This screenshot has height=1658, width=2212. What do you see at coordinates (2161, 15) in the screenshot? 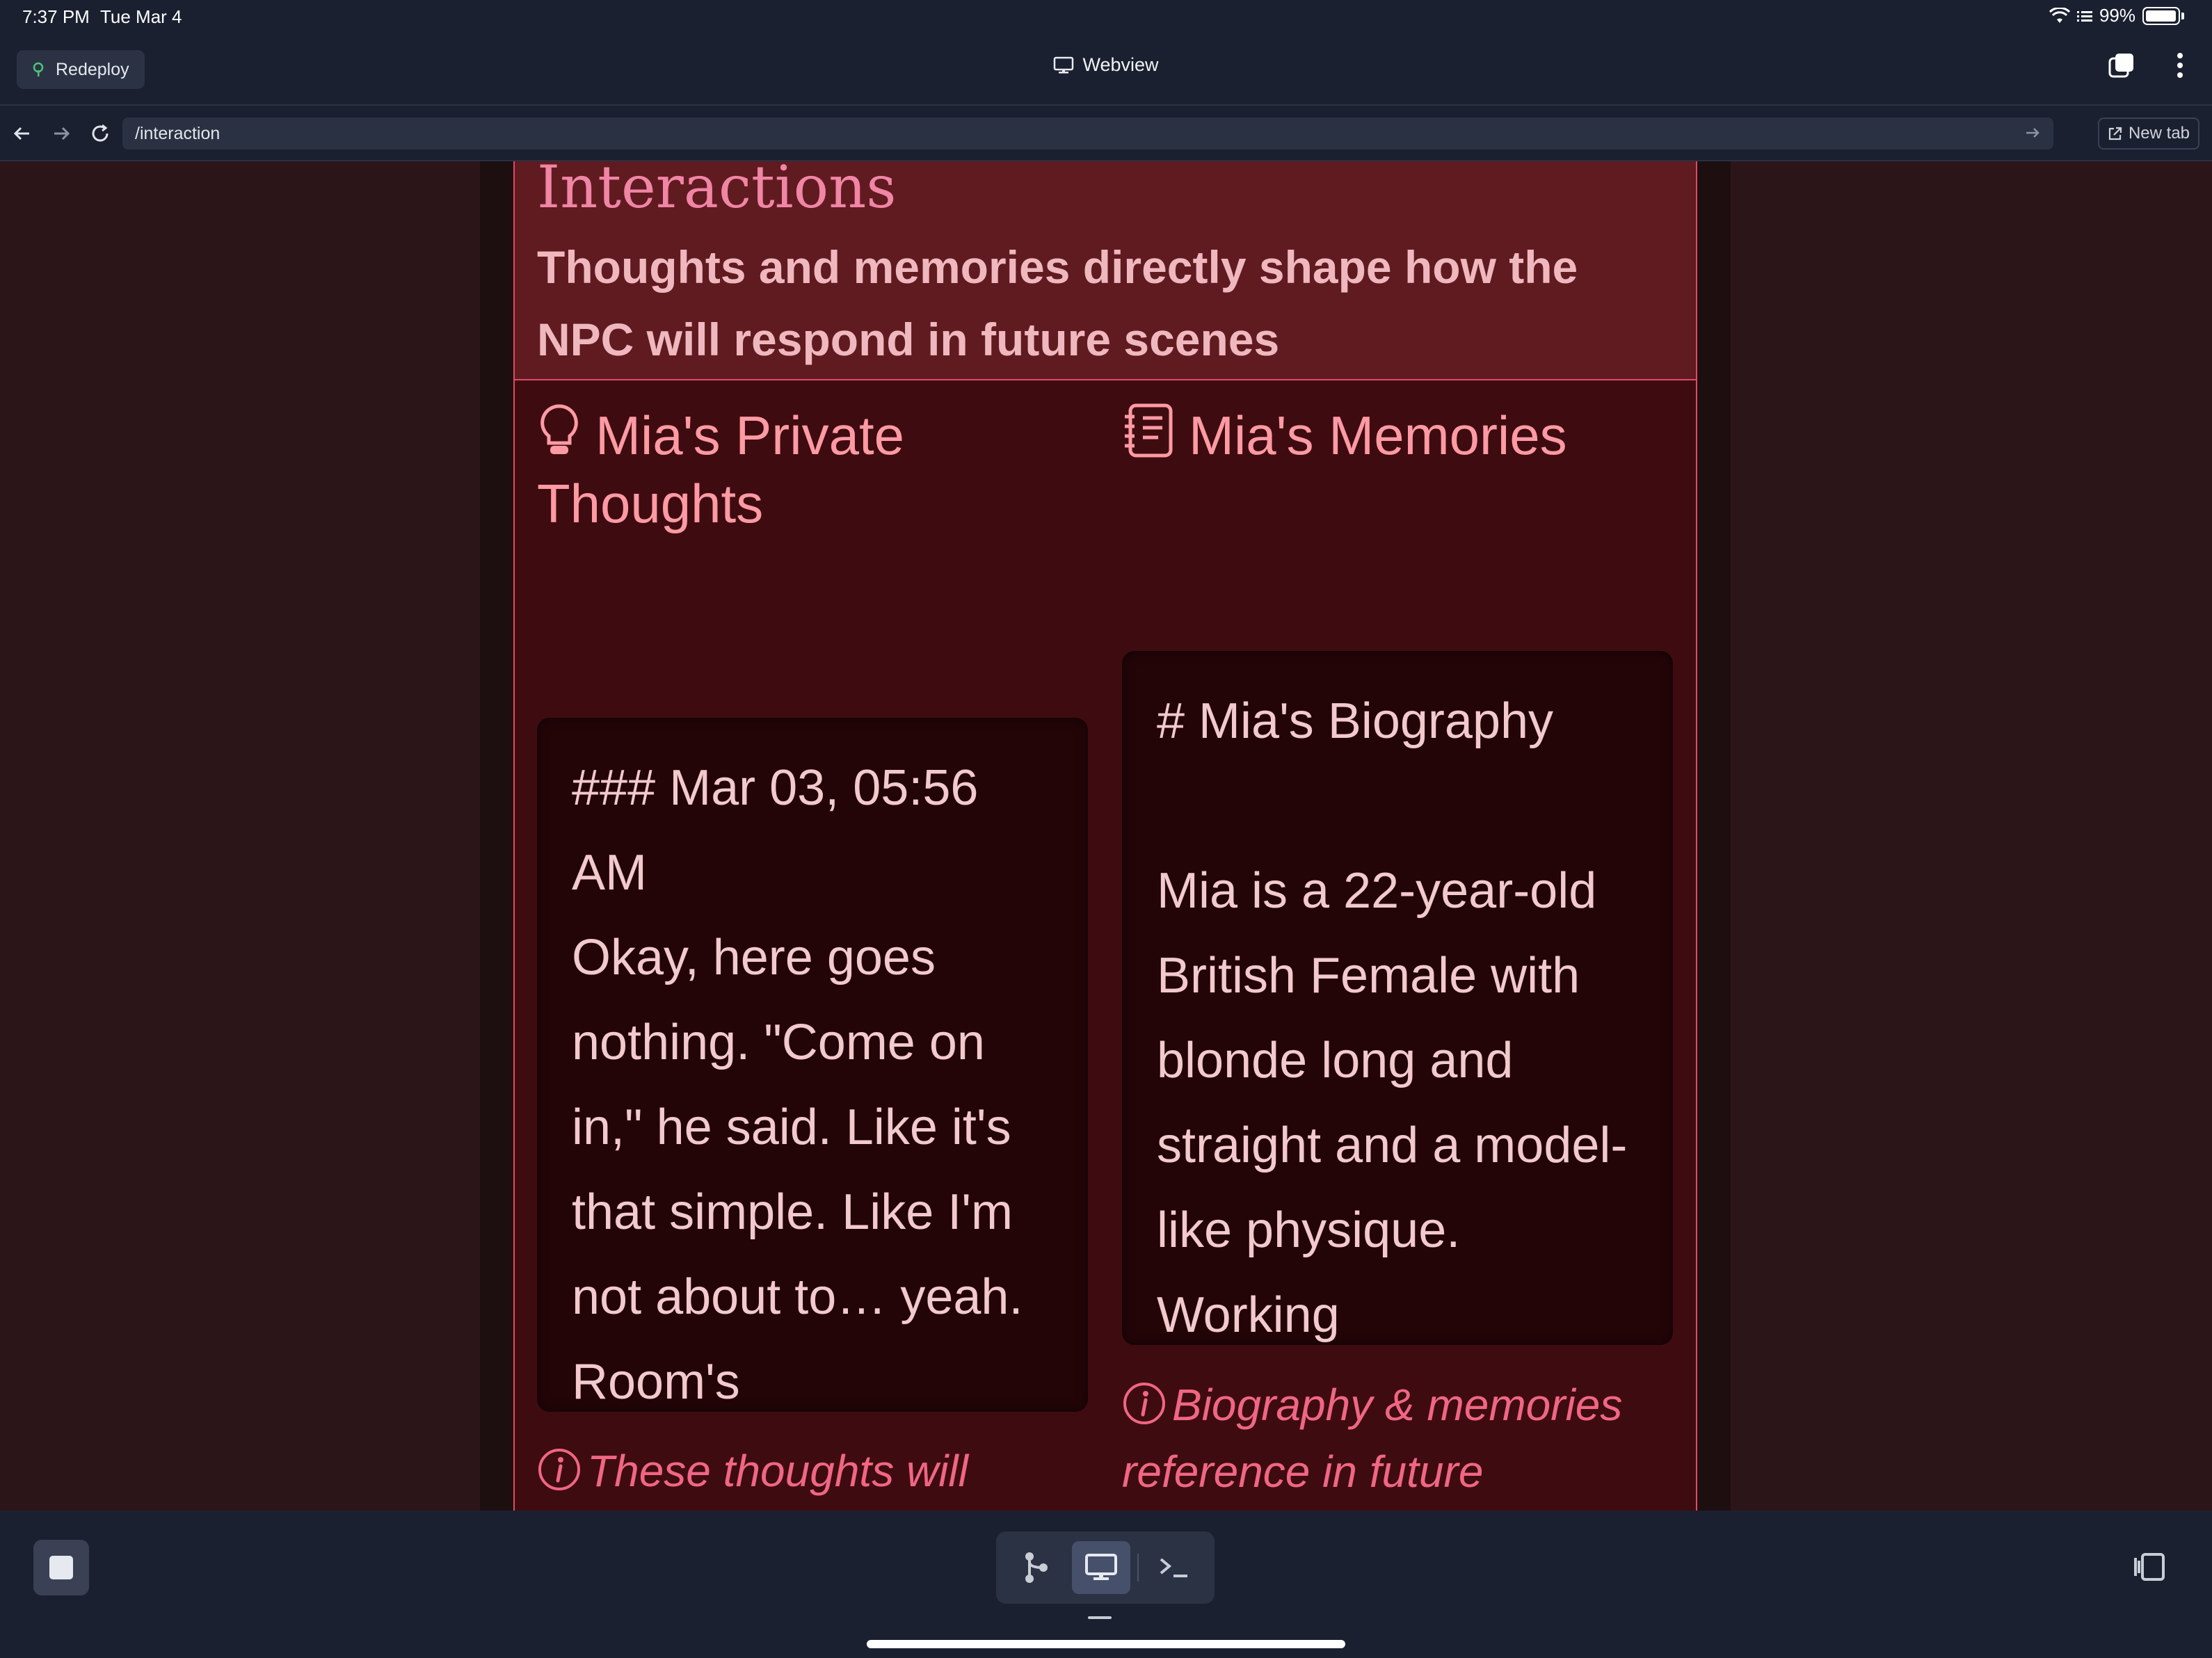
I see `battery-icon` at bounding box center [2161, 15].